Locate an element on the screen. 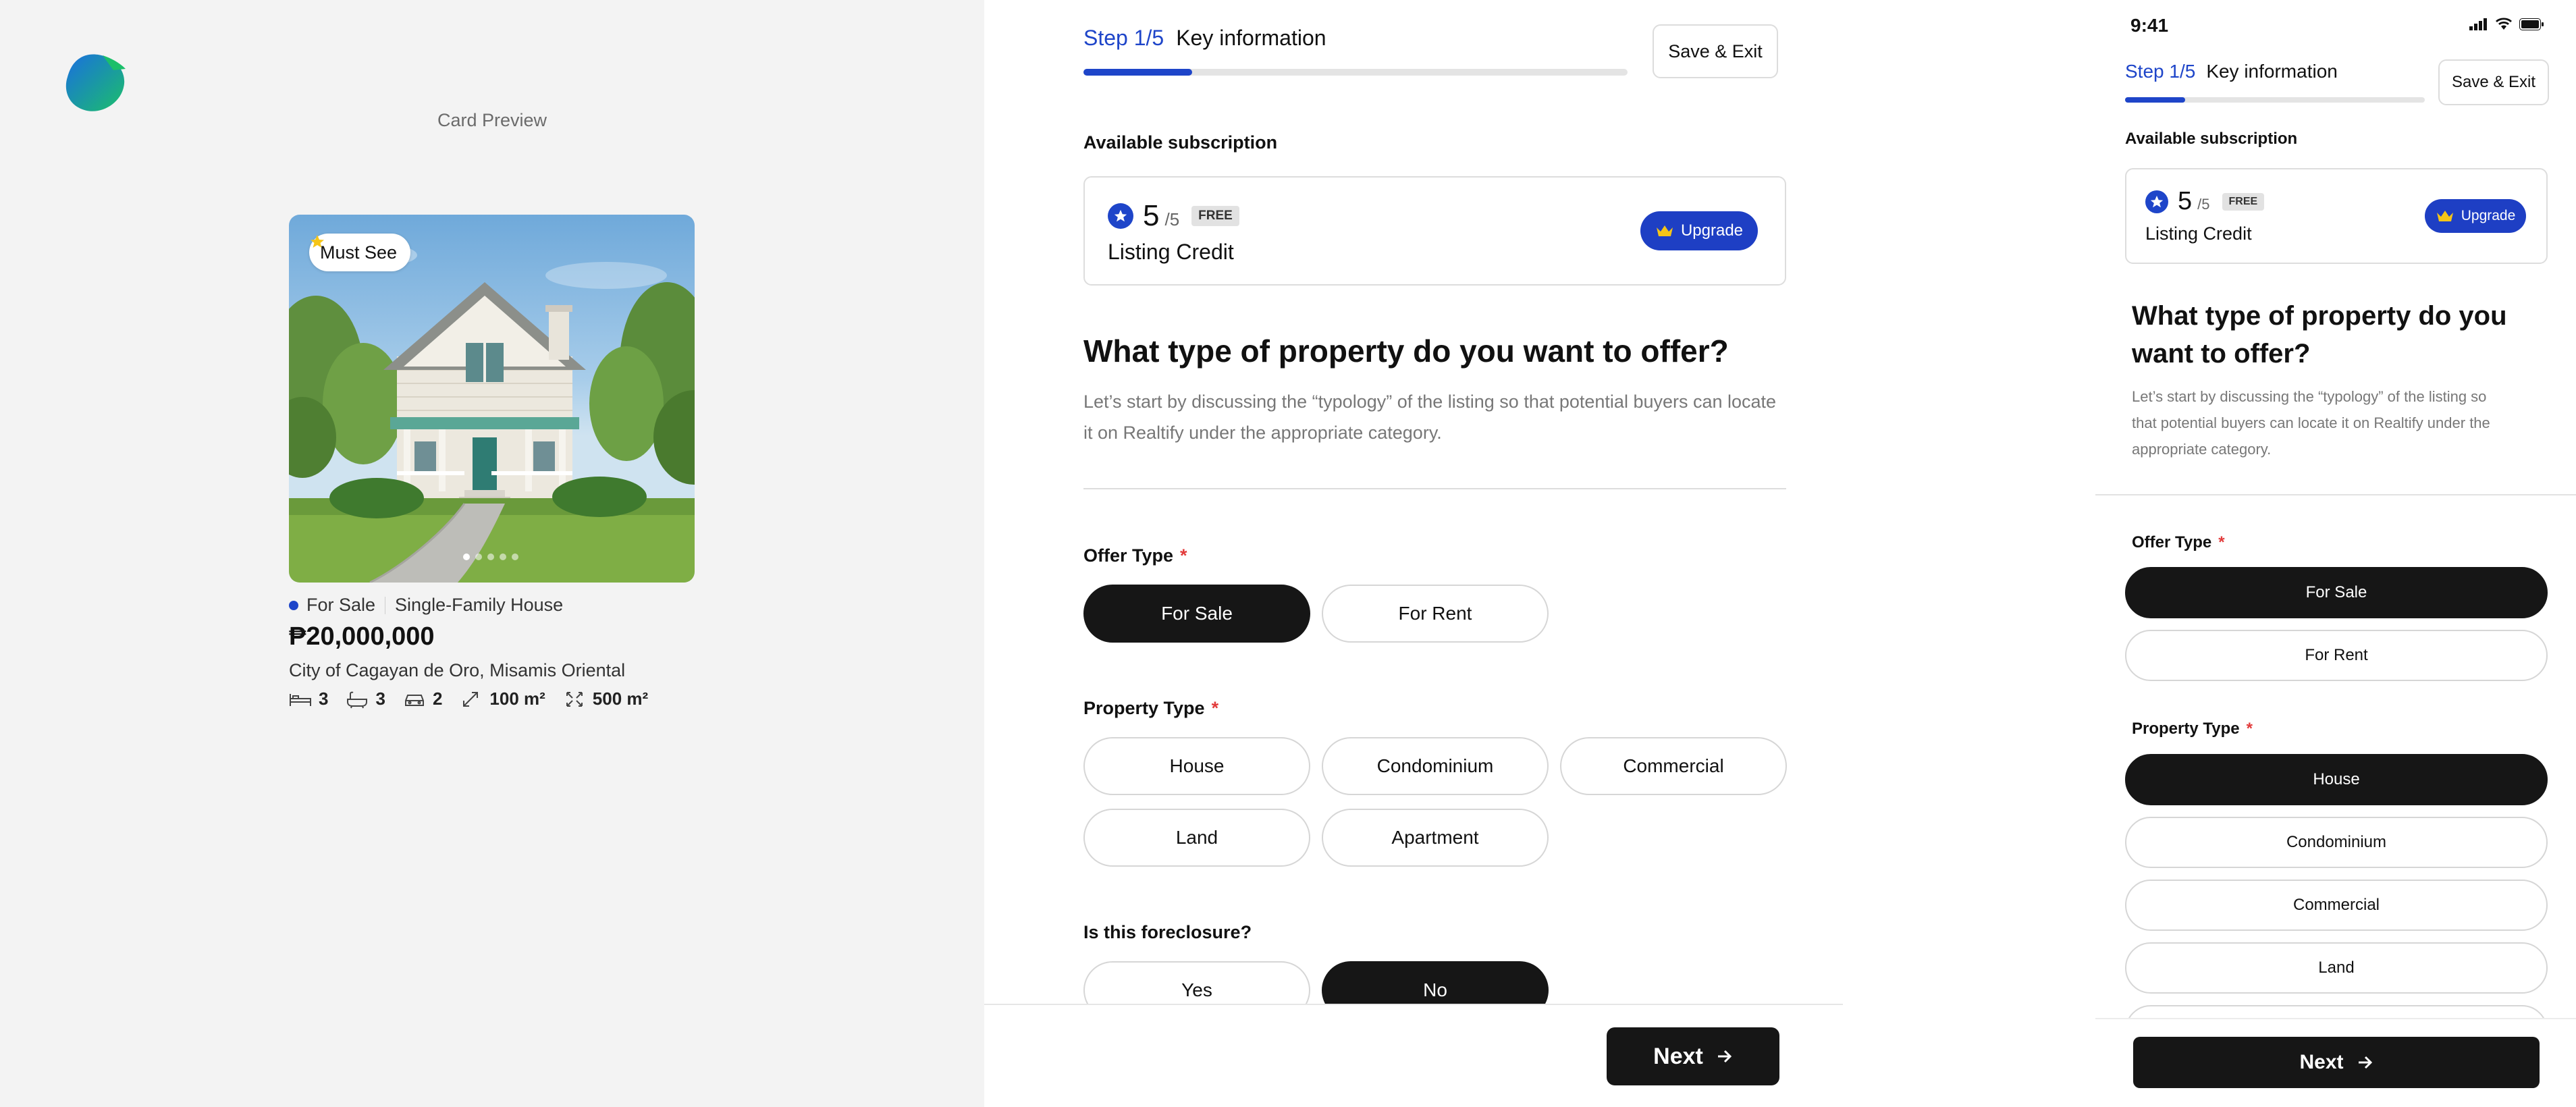 The image size is (2576, 1107). subscription-heading: Available subscription is located at coordinates (1180, 142).